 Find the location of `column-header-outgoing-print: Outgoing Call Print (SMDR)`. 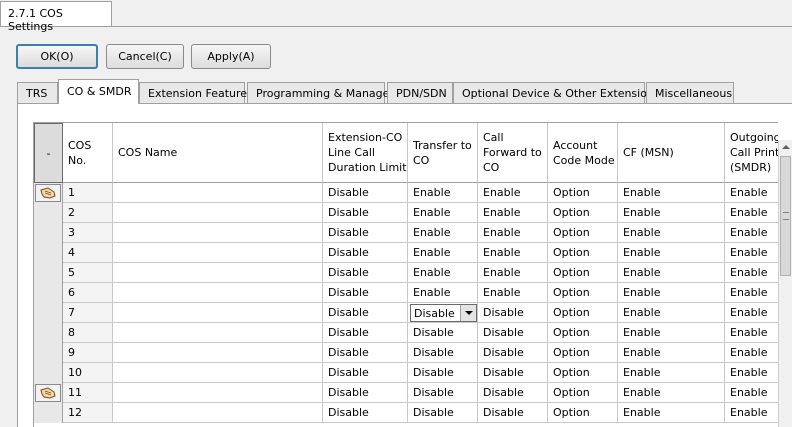

column-header-outgoing-print: Outgoing Call Print (SMDR) is located at coordinates (751, 153).